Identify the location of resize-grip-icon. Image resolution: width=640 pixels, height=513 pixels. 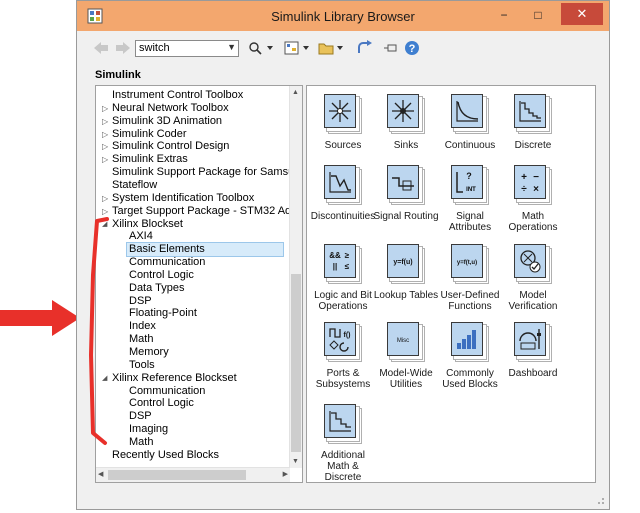
(600, 500).